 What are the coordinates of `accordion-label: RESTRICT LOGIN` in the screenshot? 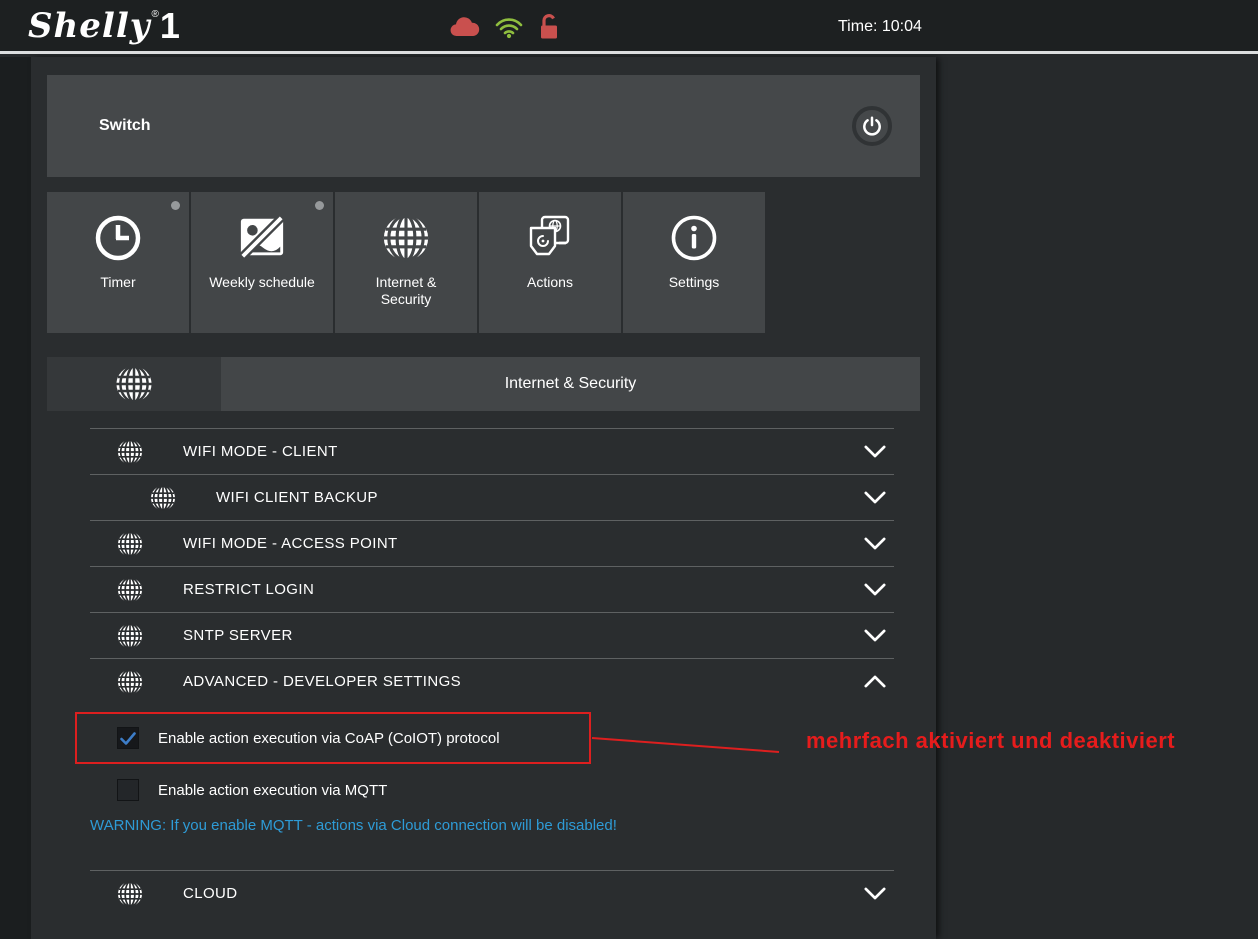 It's located at (249, 589).